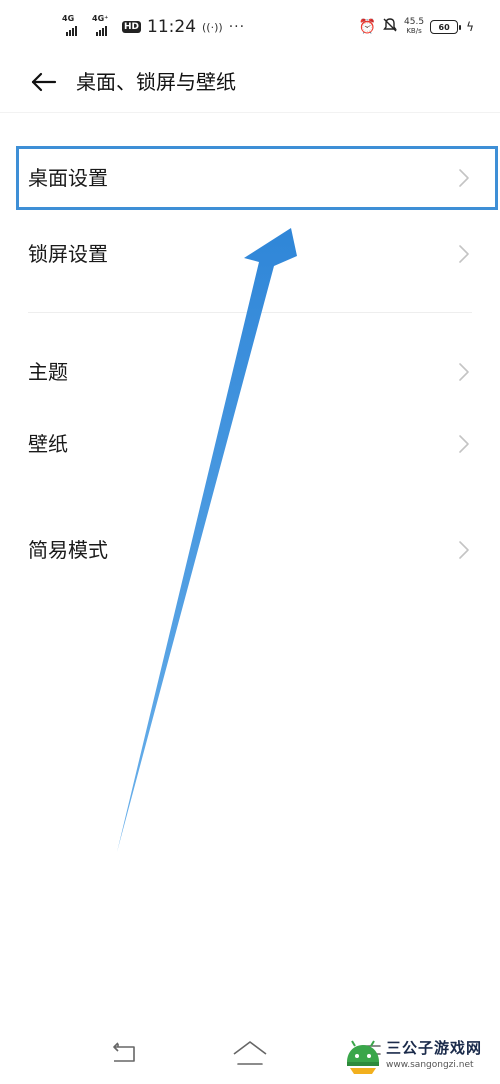 This screenshot has width=500, height=1084. I want to click on signal-icon: 4G, so click(74, 26).